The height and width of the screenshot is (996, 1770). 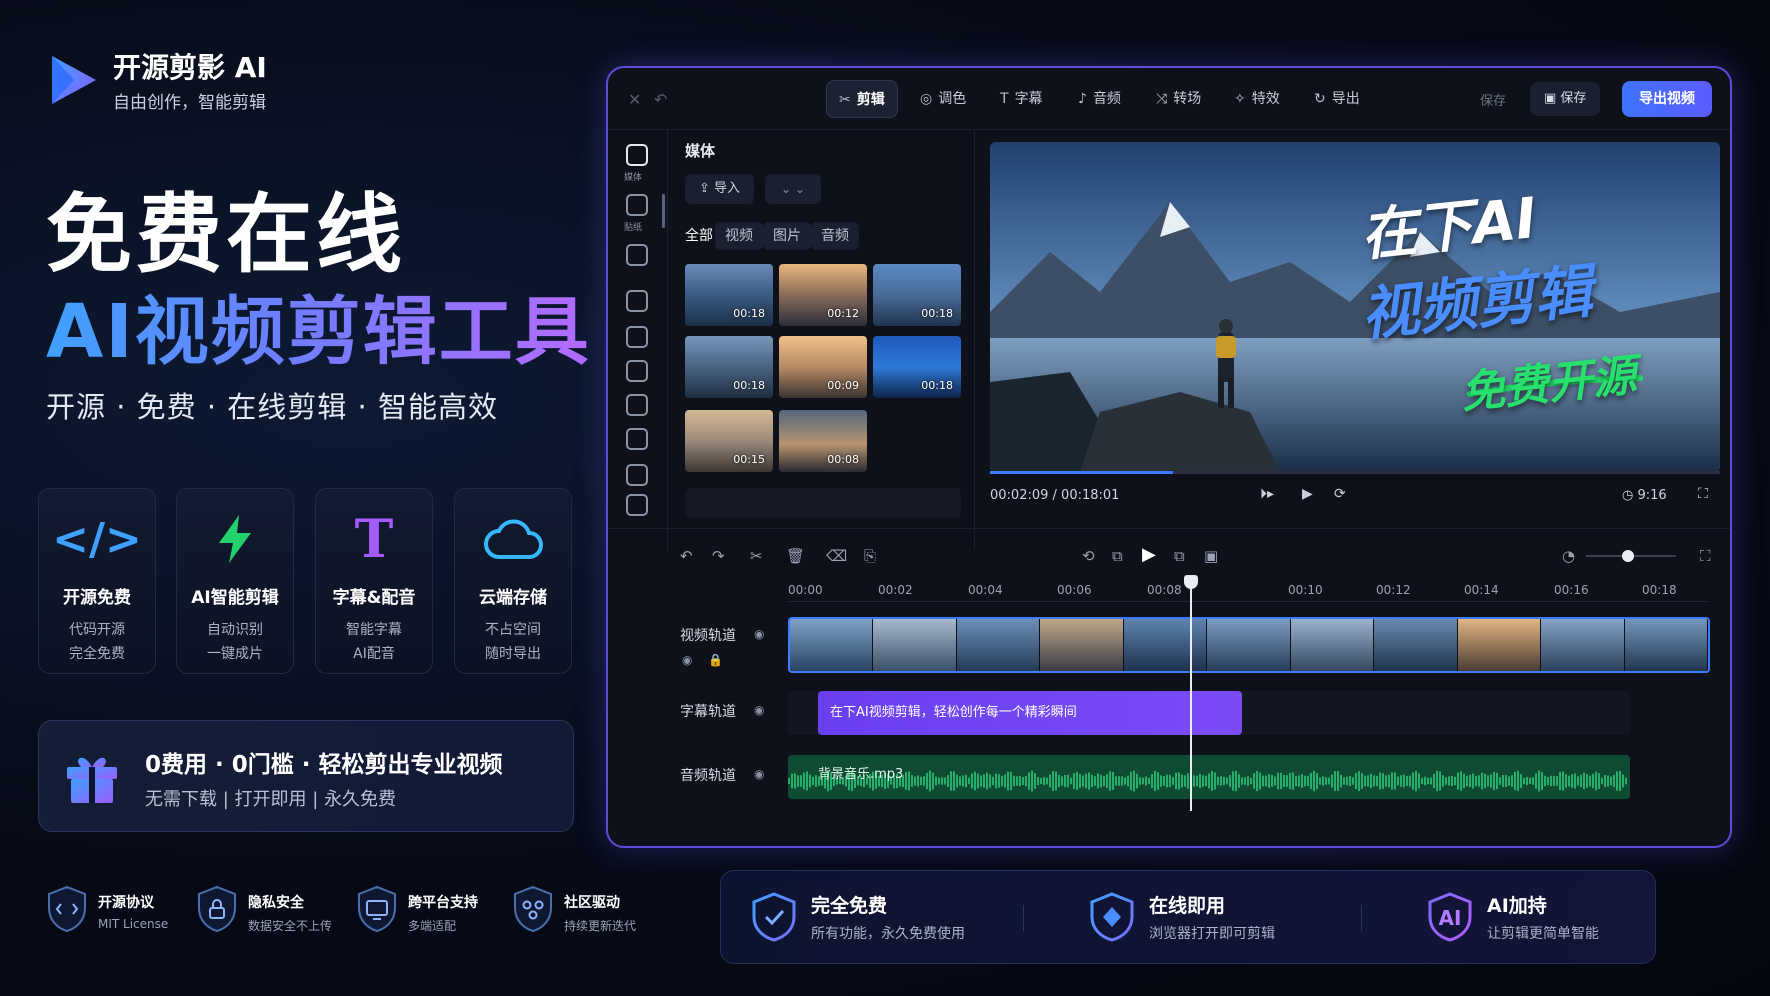 I want to click on delete-icon: ⌫, so click(x=836, y=556).